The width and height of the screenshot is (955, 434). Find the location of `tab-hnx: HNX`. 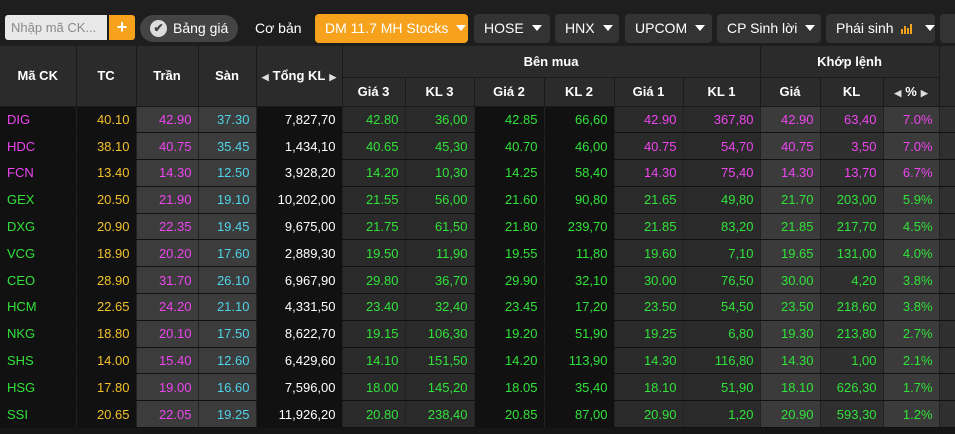

tab-hnx: HNX is located at coordinates (587, 28).